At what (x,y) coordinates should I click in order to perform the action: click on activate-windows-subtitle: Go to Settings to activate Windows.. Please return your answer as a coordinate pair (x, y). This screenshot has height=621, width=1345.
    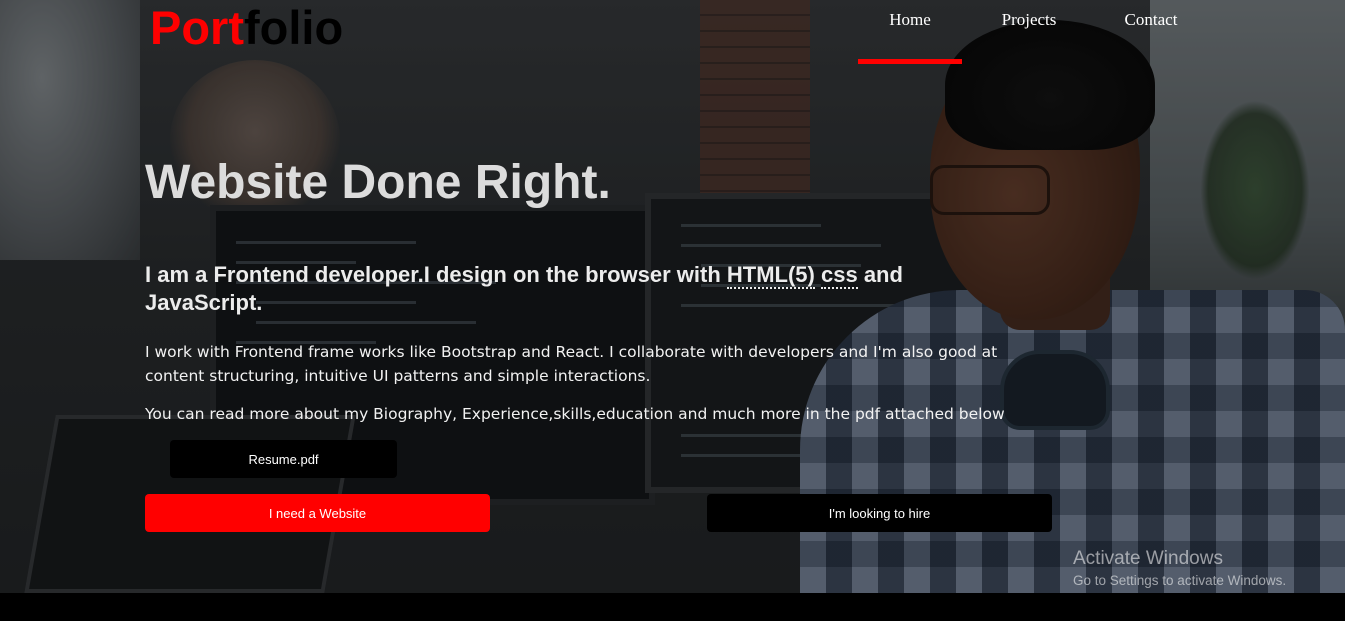
    Looking at the image, I should click on (1180, 580).